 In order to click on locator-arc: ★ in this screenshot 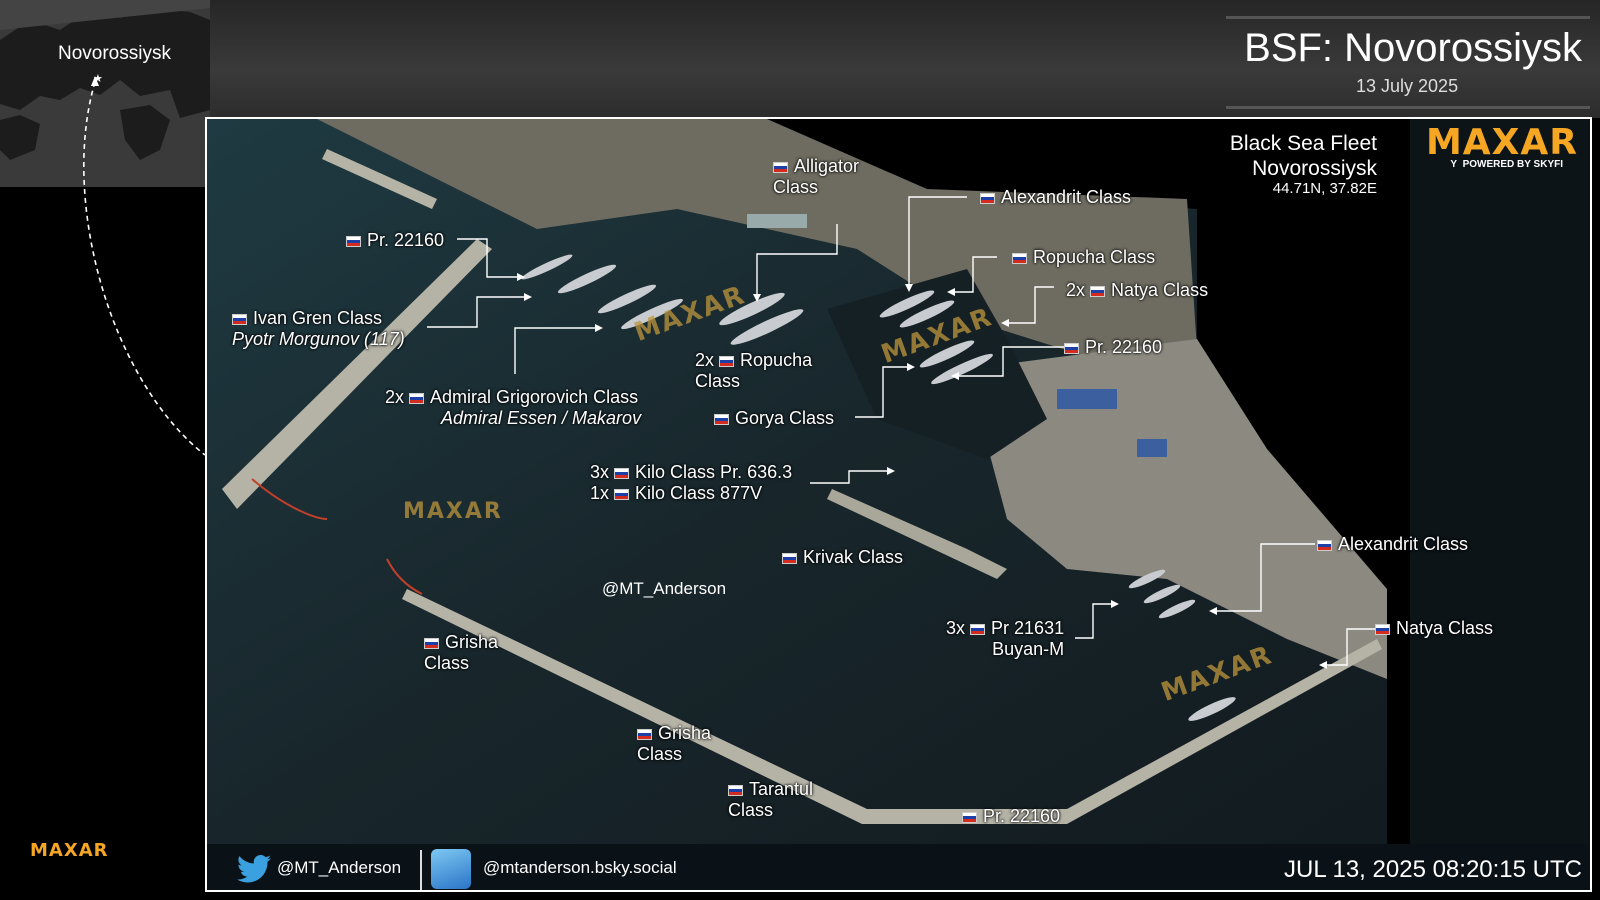, I will do `click(144, 264)`.